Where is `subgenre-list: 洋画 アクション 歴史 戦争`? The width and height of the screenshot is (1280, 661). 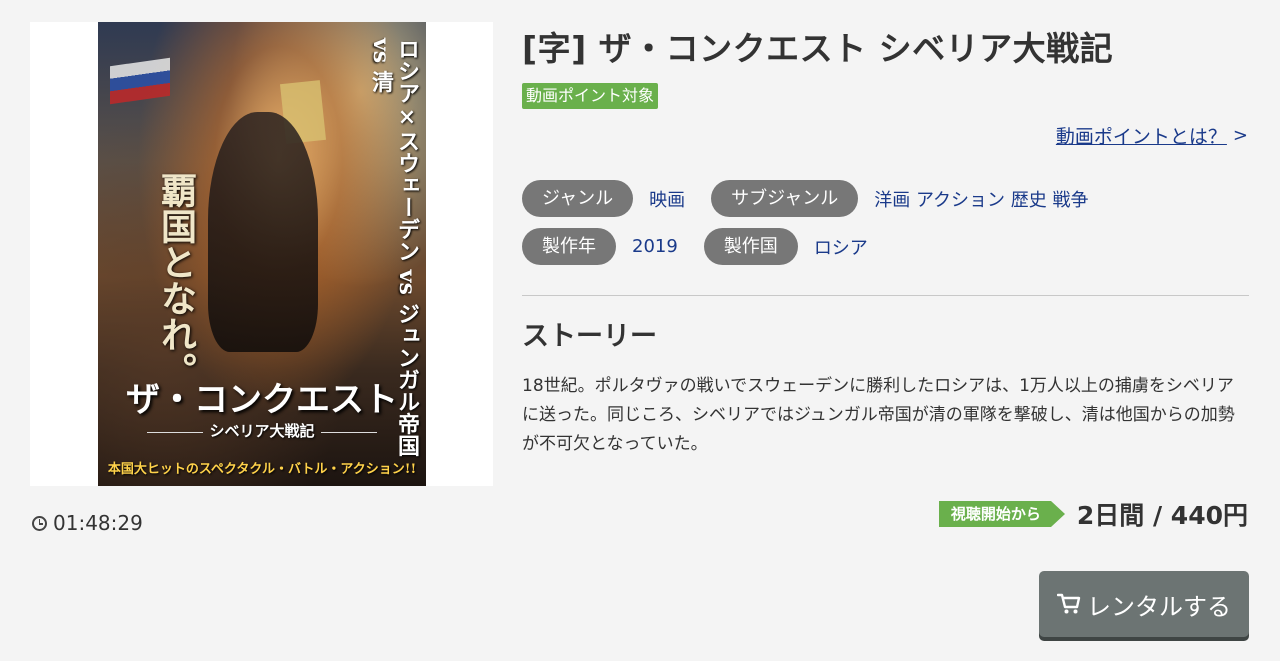 subgenre-list: 洋画 アクション 歴史 戦争 is located at coordinates (981, 199).